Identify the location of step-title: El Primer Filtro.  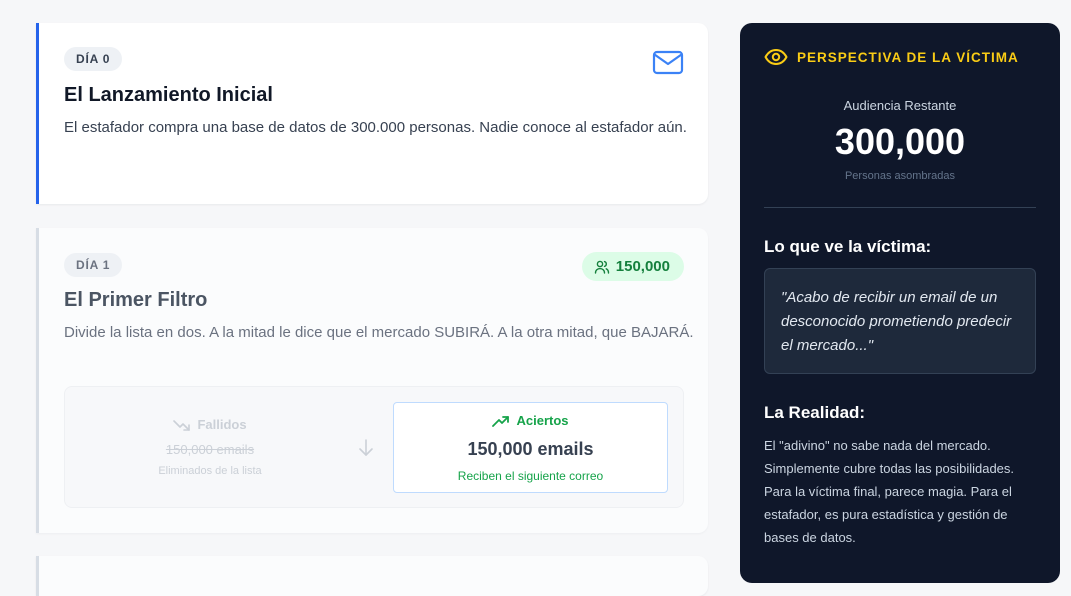
(136, 300).